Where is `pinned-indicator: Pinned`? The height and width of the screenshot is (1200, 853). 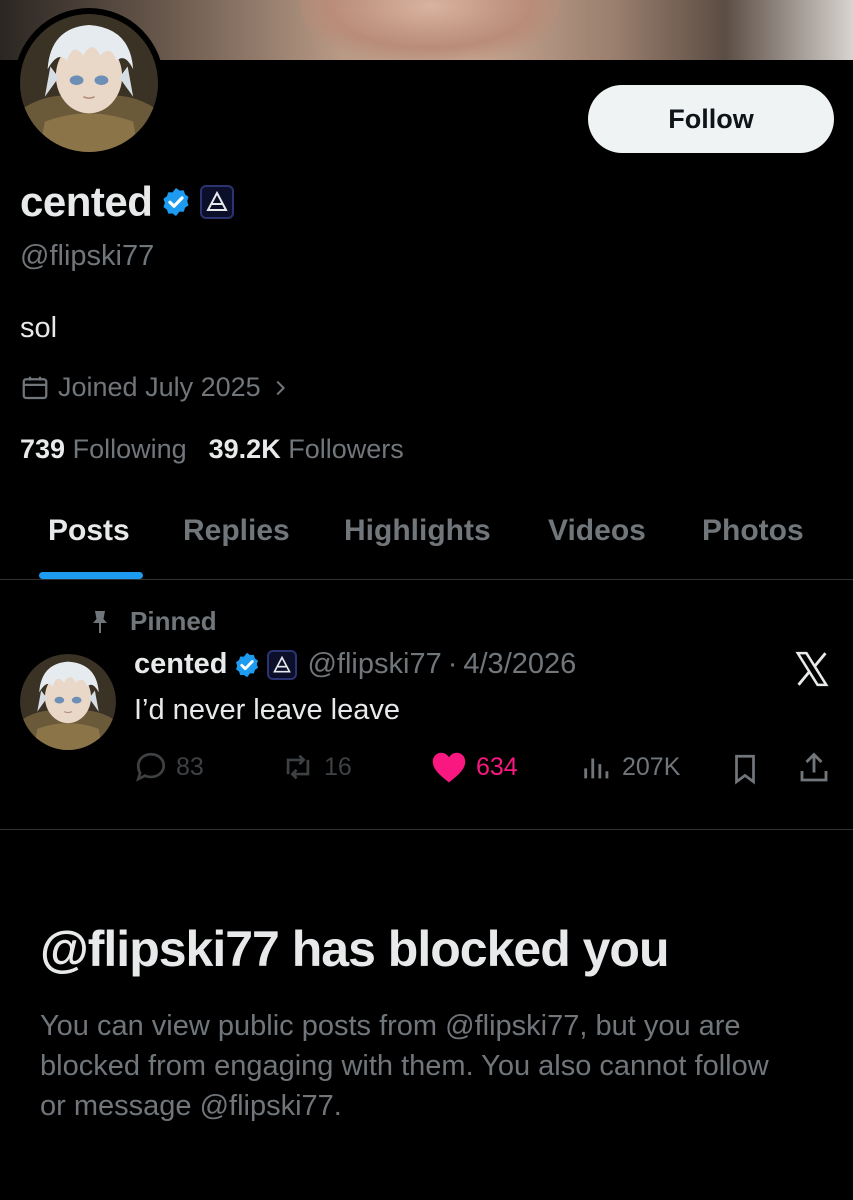
pinned-indicator: Pinned is located at coordinates (152, 621).